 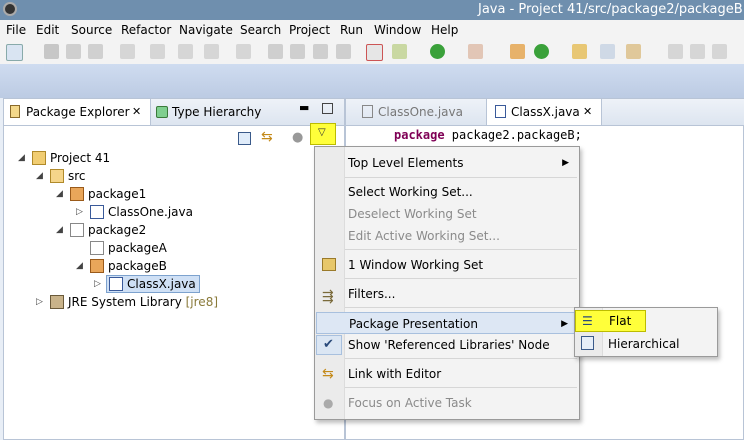 What do you see at coordinates (579, 51) in the screenshot?
I see `open-folder-icon` at bounding box center [579, 51].